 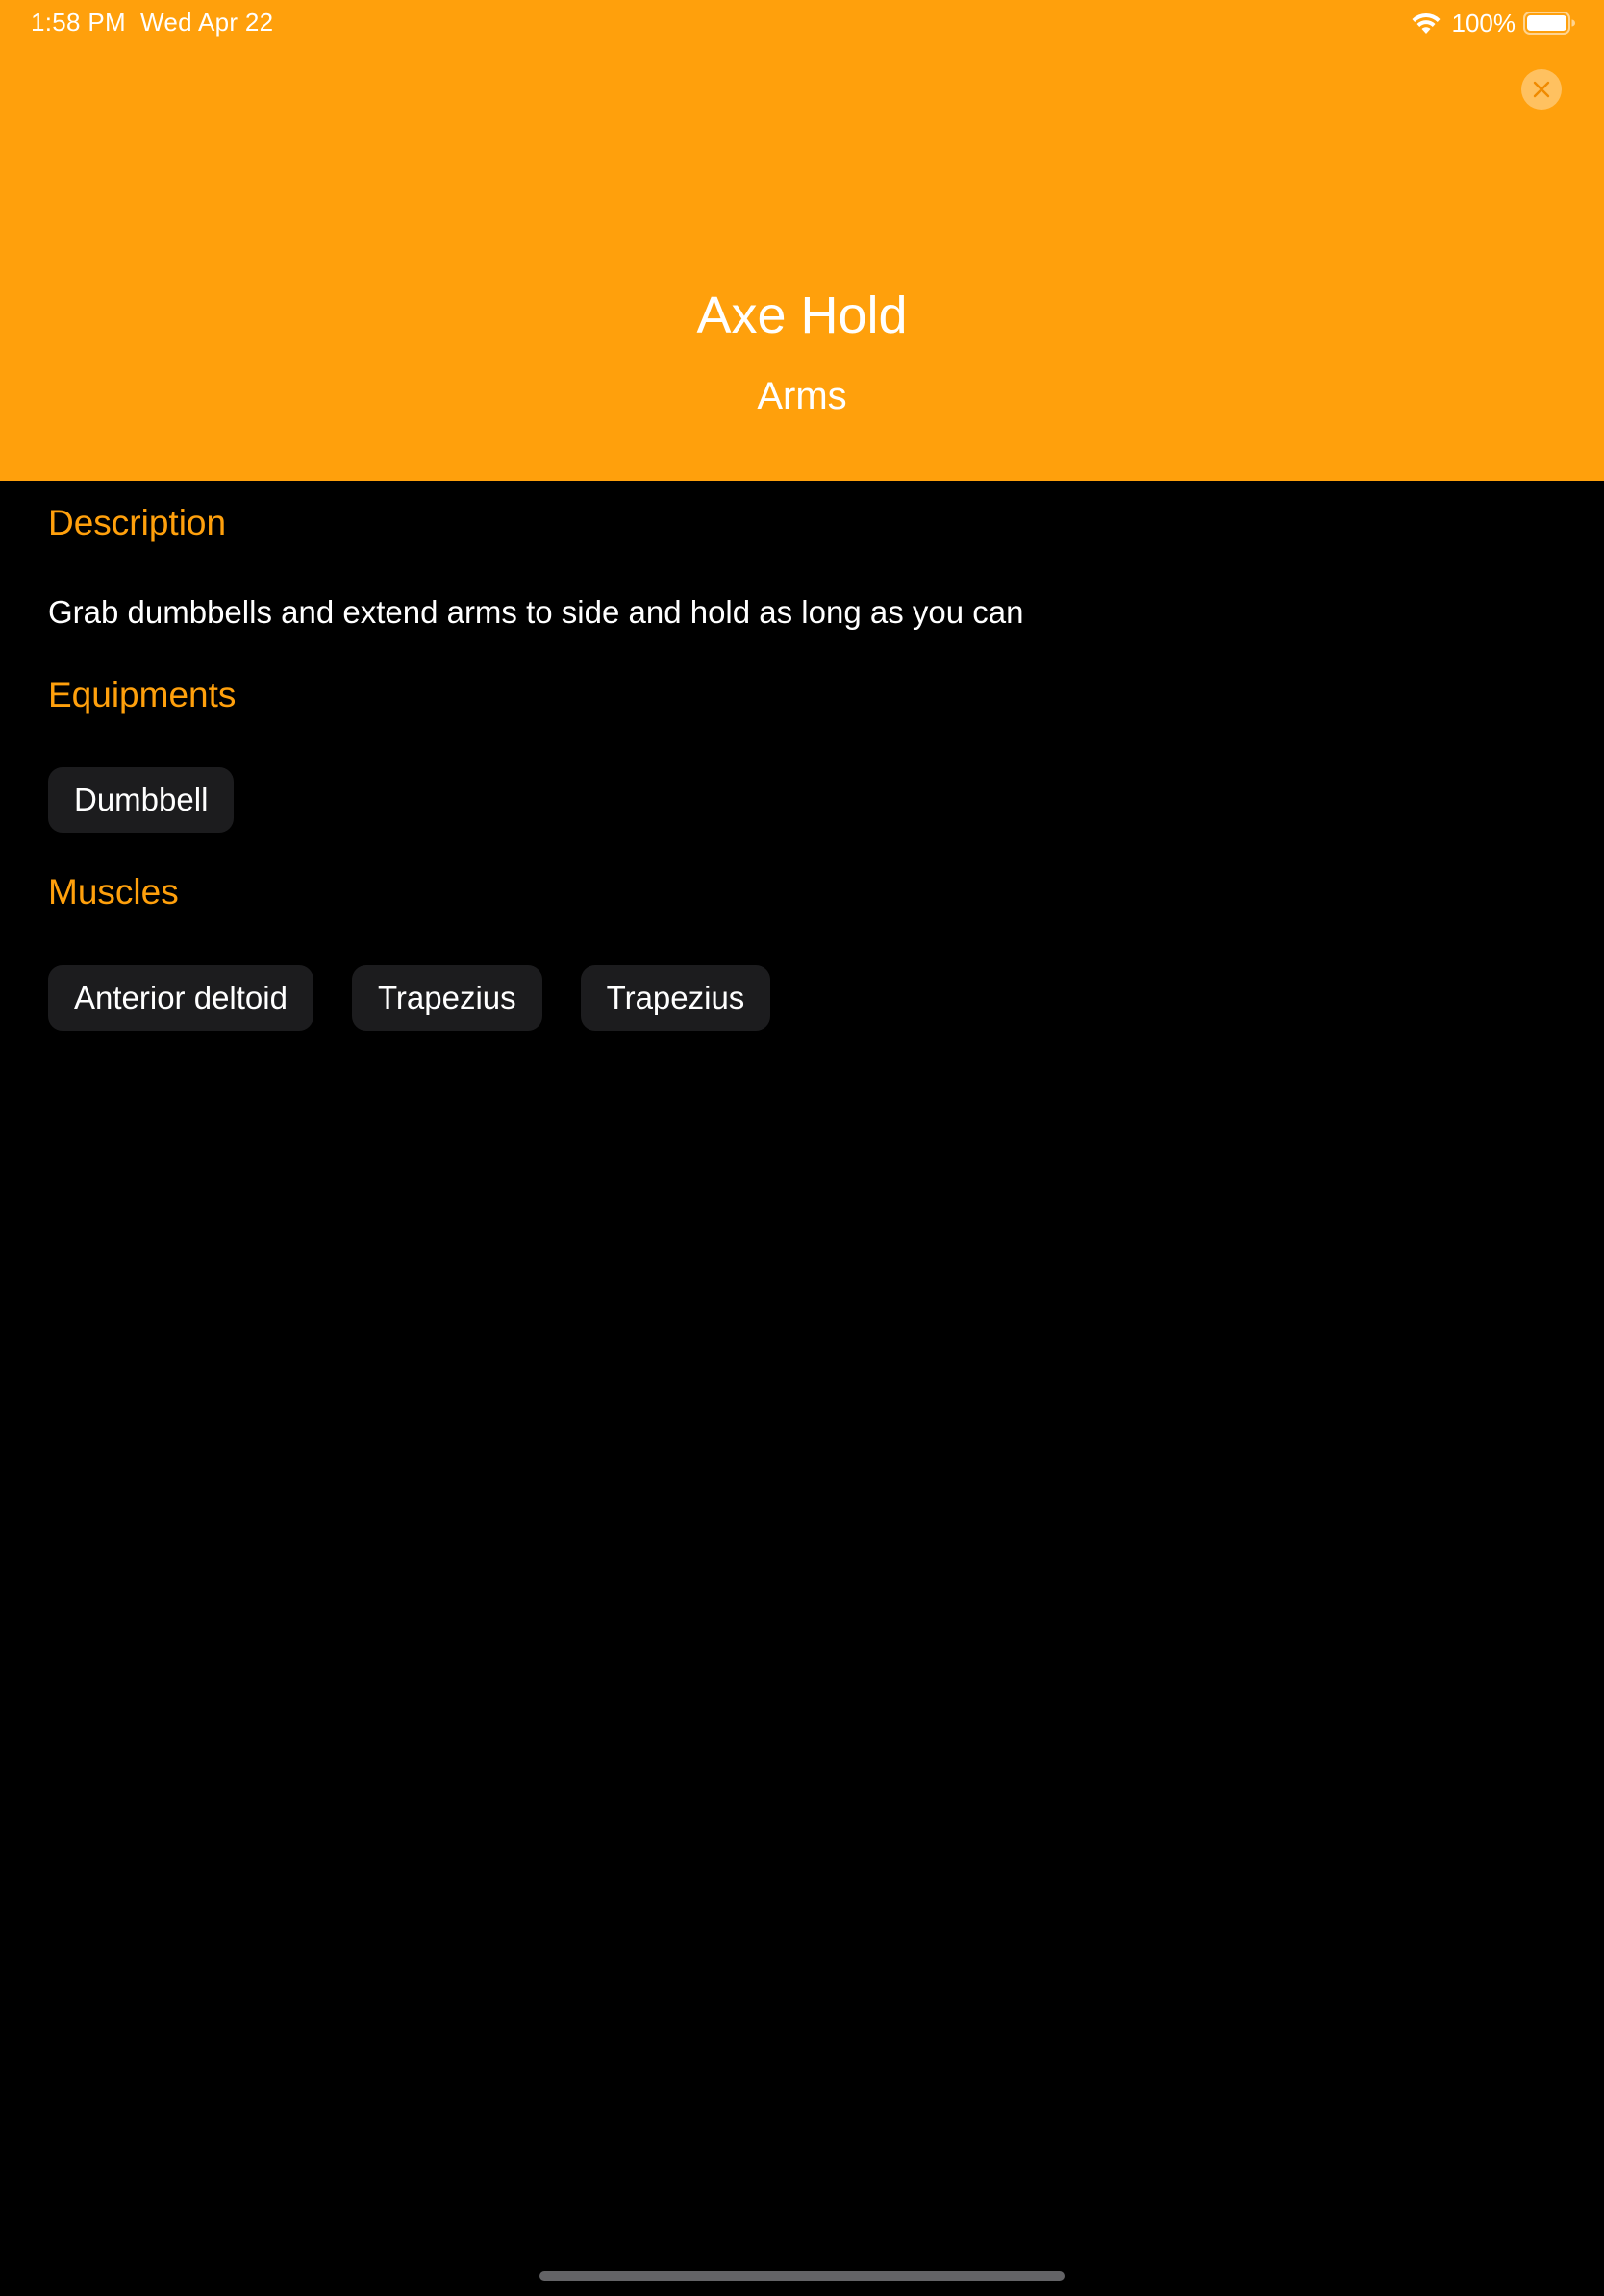 I want to click on wifi-icon, so click(x=1426, y=23).